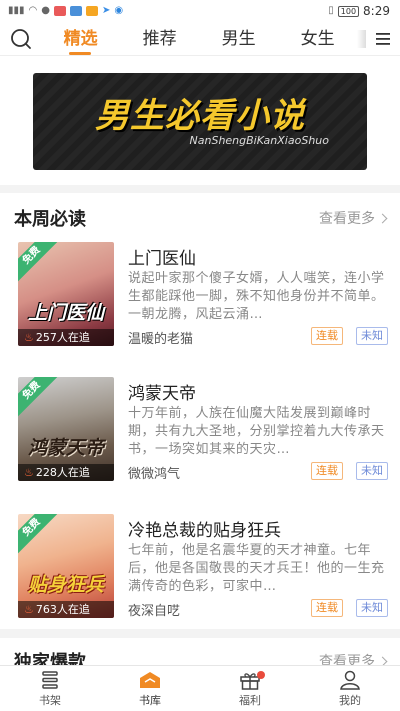 This screenshot has width=400, height=711. Describe the element at coordinates (154, 474) in the screenshot. I see `book-author: 微微鸿气` at that location.